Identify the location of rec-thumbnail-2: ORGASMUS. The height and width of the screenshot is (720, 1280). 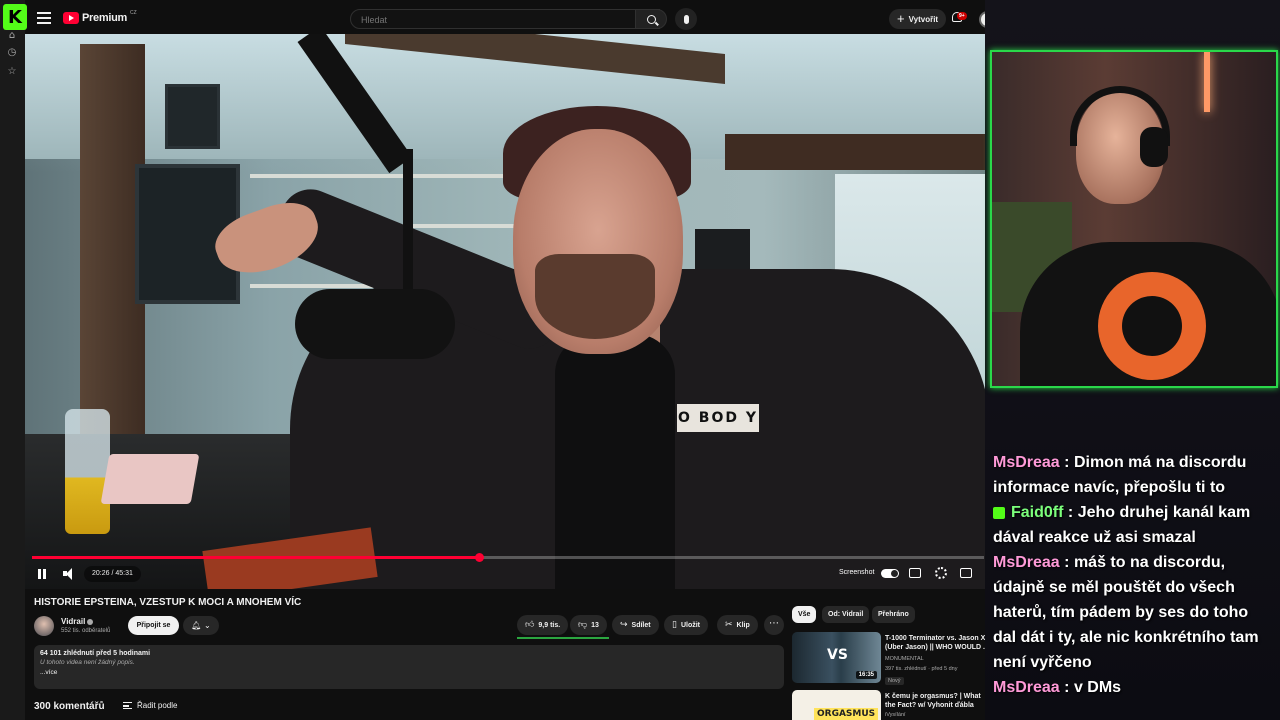
(836, 705).